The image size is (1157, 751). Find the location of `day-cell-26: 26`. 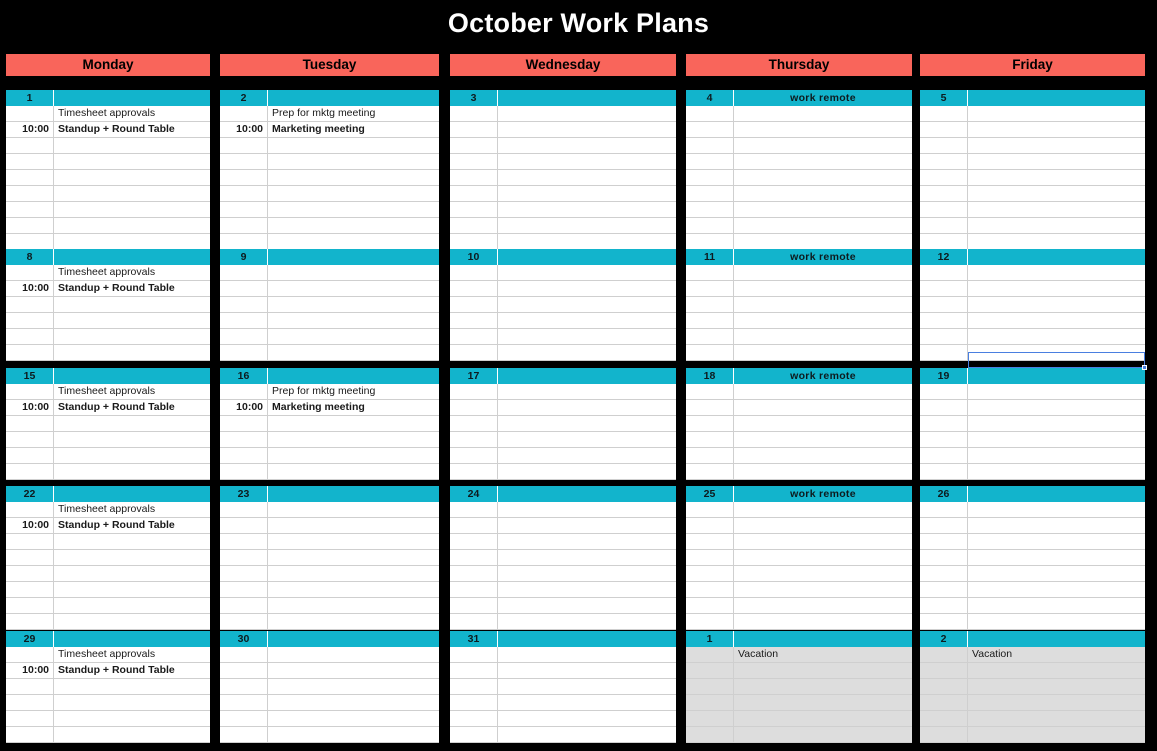

day-cell-26: 26 is located at coordinates (1032, 558).